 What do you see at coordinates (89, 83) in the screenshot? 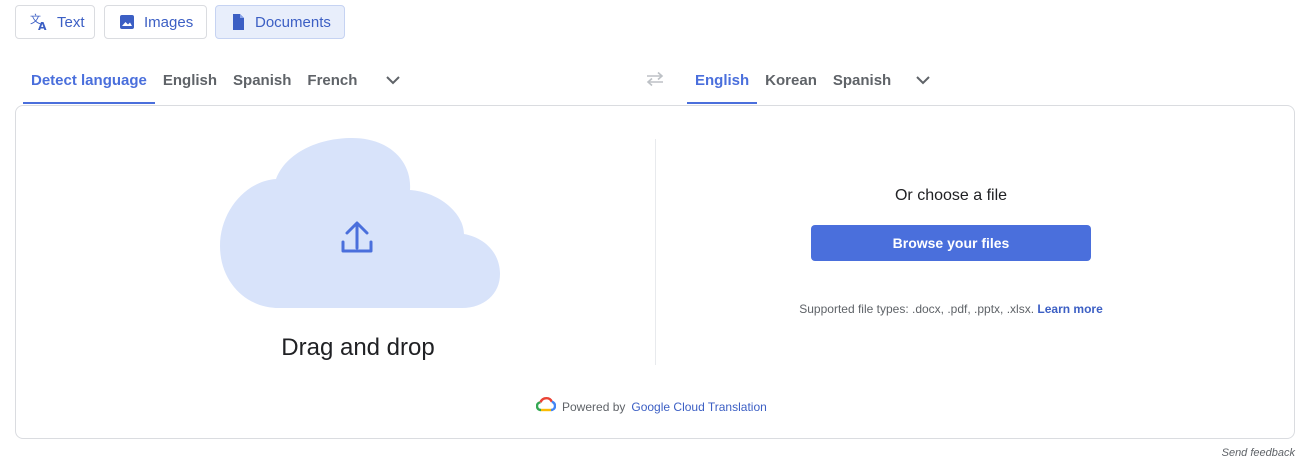
I see `source-lang-detect: Detect language` at bounding box center [89, 83].